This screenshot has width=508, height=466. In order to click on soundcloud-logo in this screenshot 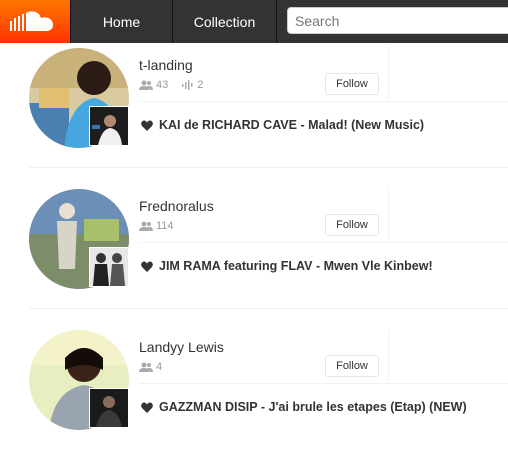, I will do `click(35, 21)`.